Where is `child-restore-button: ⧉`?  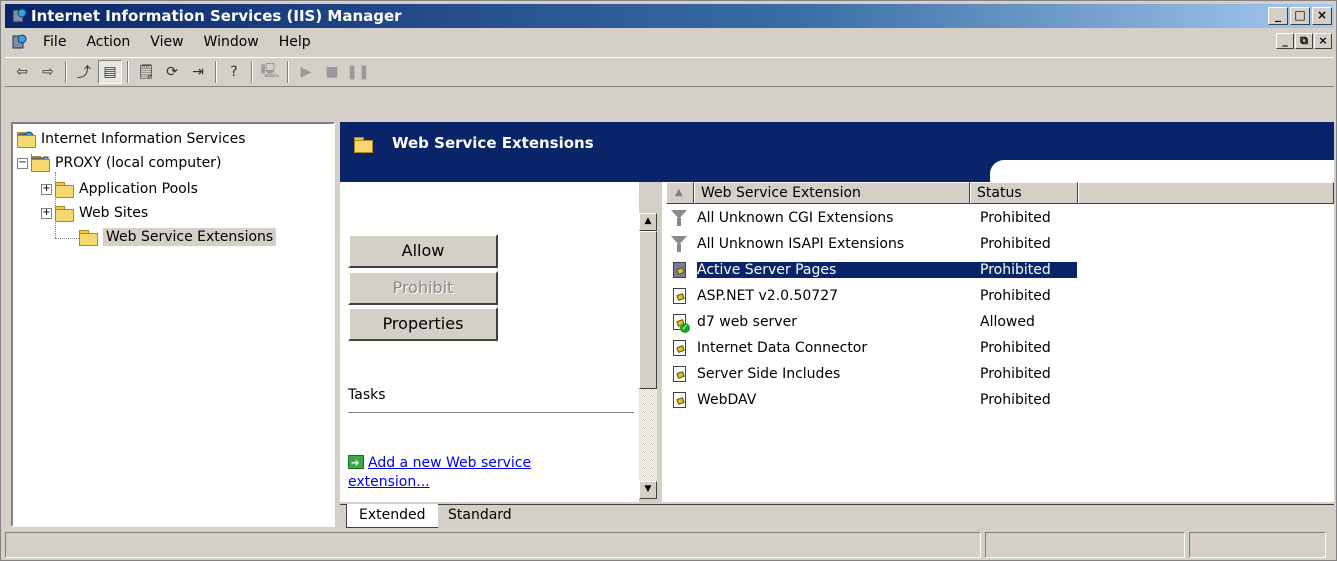
child-restore-button: ⧉ is located at coordinates (1304, 41).